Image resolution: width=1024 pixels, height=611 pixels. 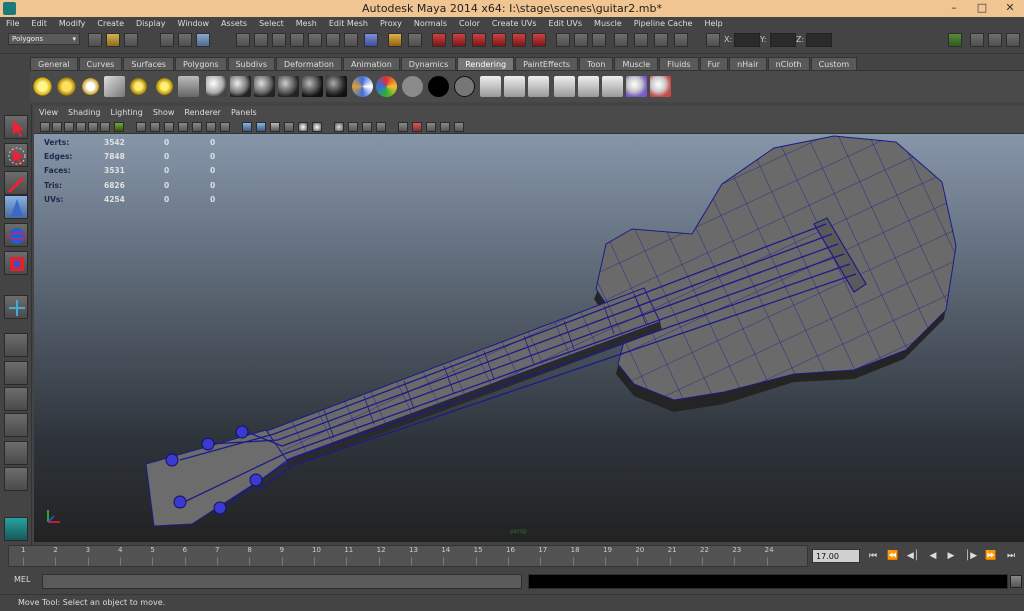 I want to click on render-settings-icon, so click(x=599, y=40).